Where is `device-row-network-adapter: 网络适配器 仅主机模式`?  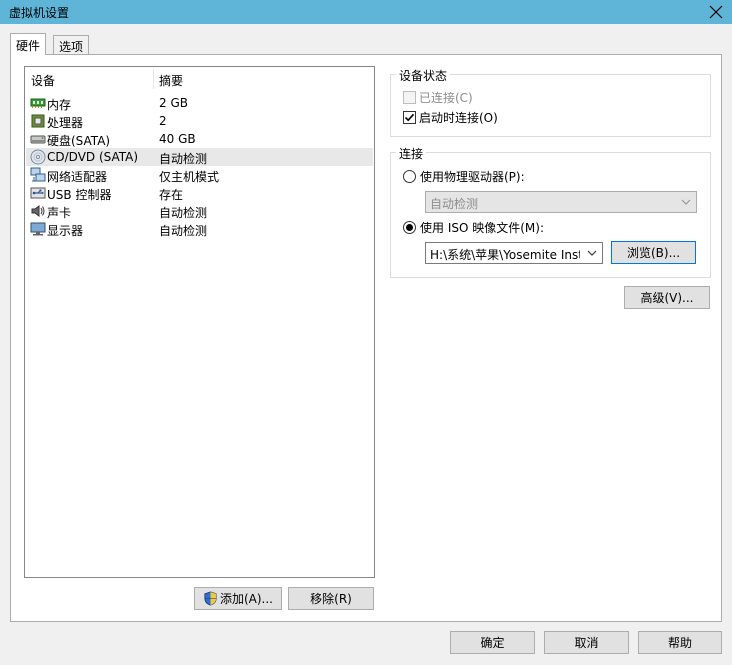 device-row-network-adapter: 网络适配器 仅主机模式 is located at coordinates (199, 175).